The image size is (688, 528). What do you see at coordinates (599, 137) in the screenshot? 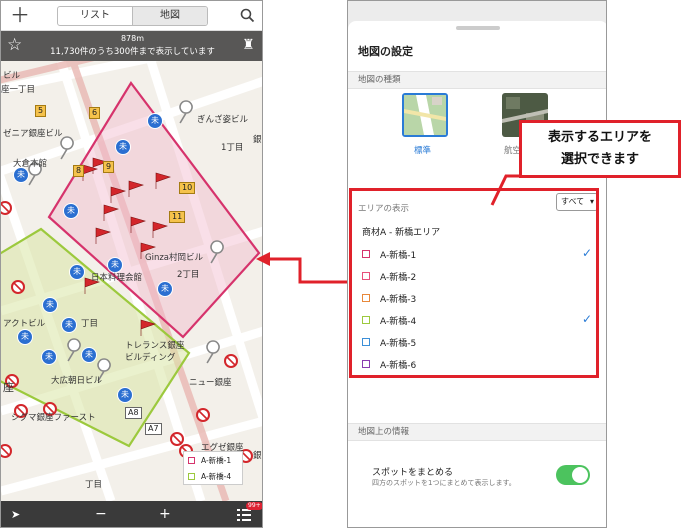
I see `callout-line-1: 表示するエリアを` at bounding box center [599, 137].